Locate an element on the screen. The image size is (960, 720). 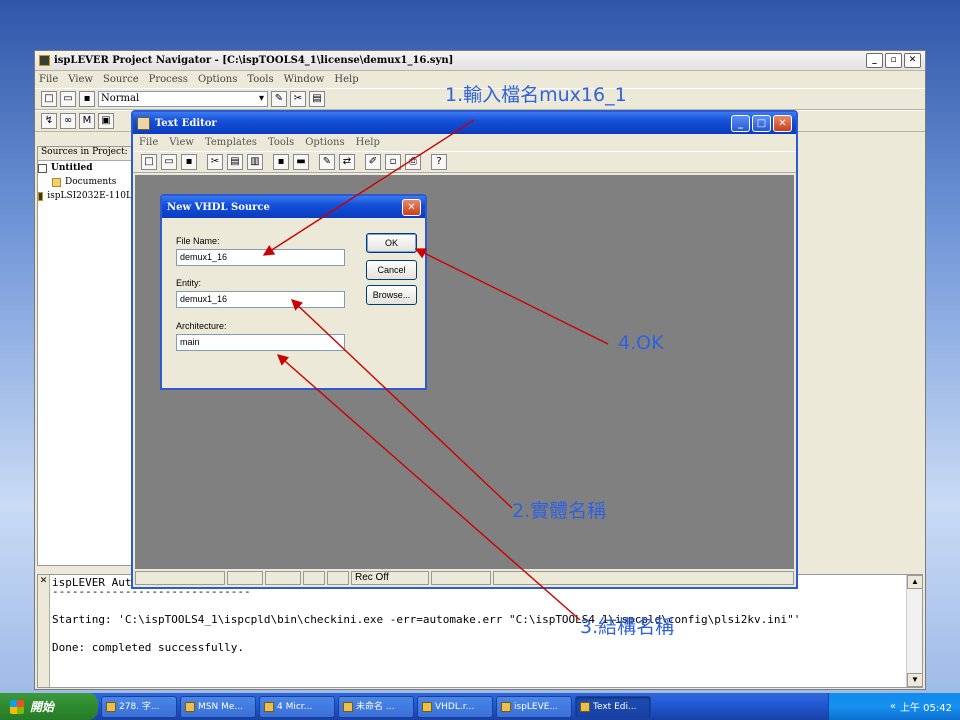
system-tray: « 上午 05:42 is located at coordinates (894, 706).